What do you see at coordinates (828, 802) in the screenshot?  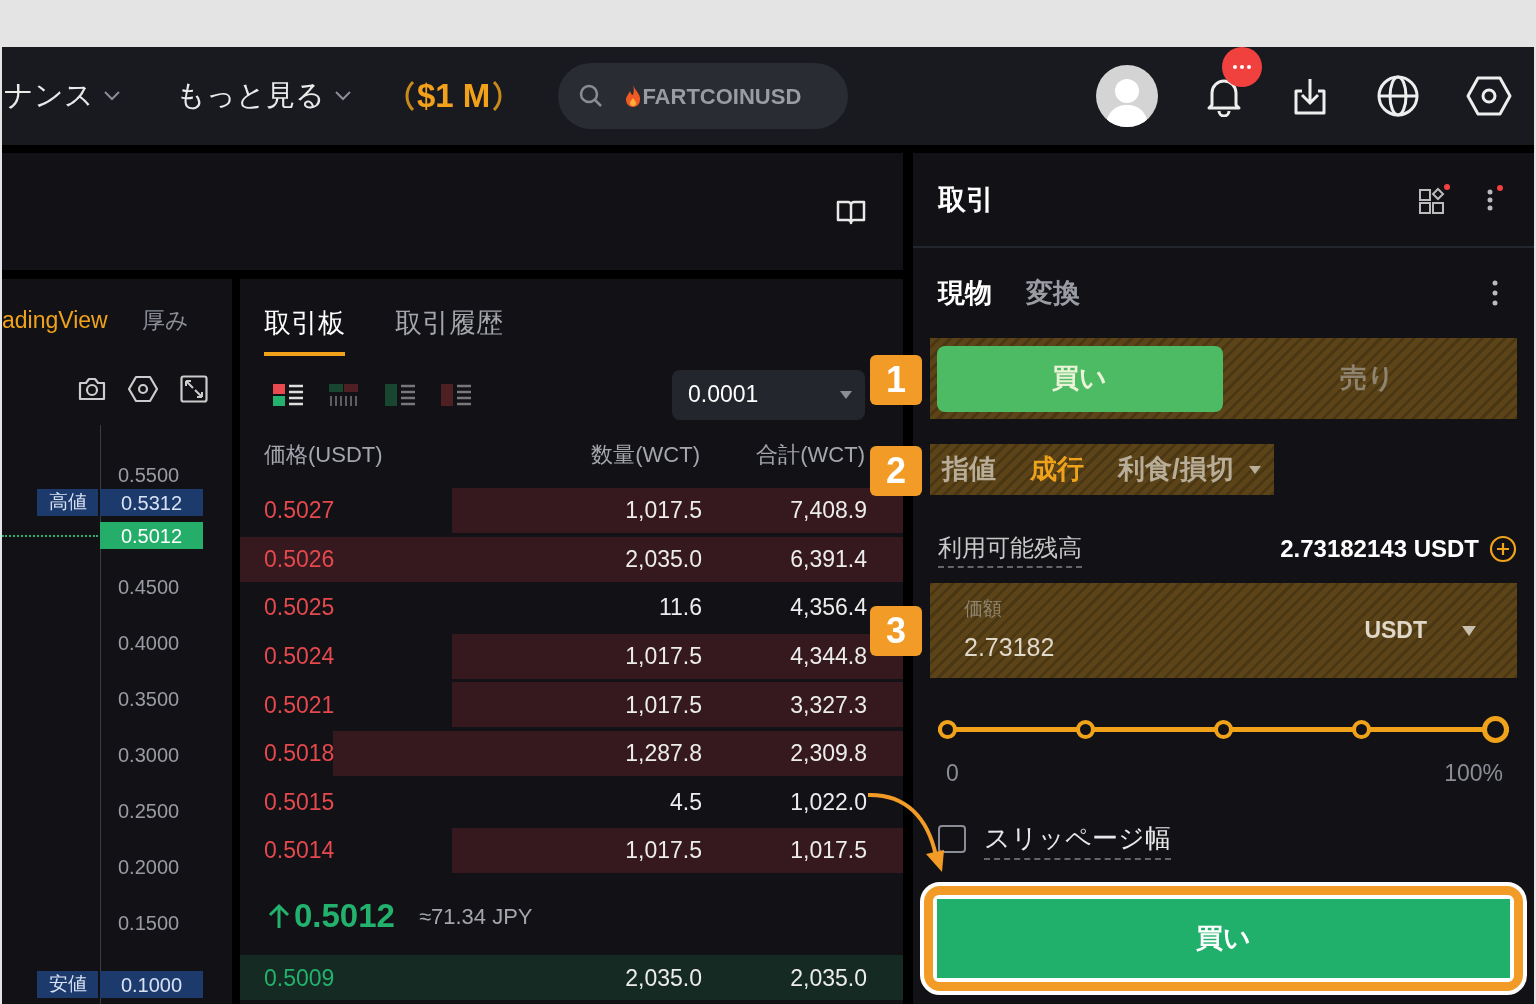 I see `order-total: 1,022.0` at bounding box center [828, 802].